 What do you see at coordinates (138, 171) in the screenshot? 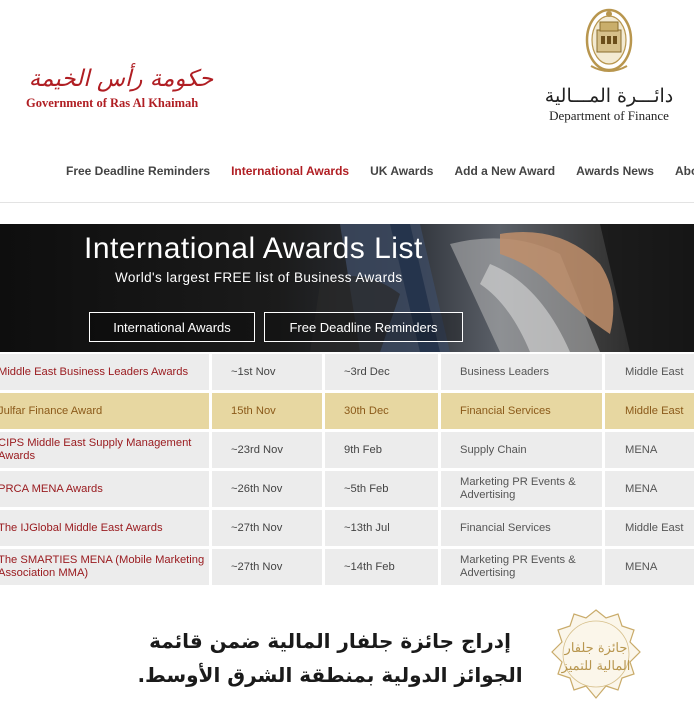
I see `nav-free-deadline-reminders: Free Deadline Reminders` at bounding box center [138, 171].